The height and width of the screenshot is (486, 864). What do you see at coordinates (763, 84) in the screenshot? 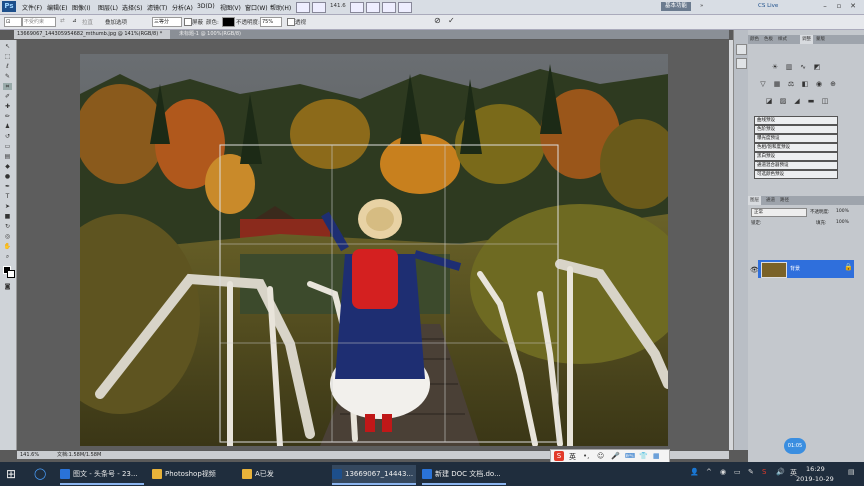
I see `vibrance-icon: ▽` at bounding box center [763, 84].